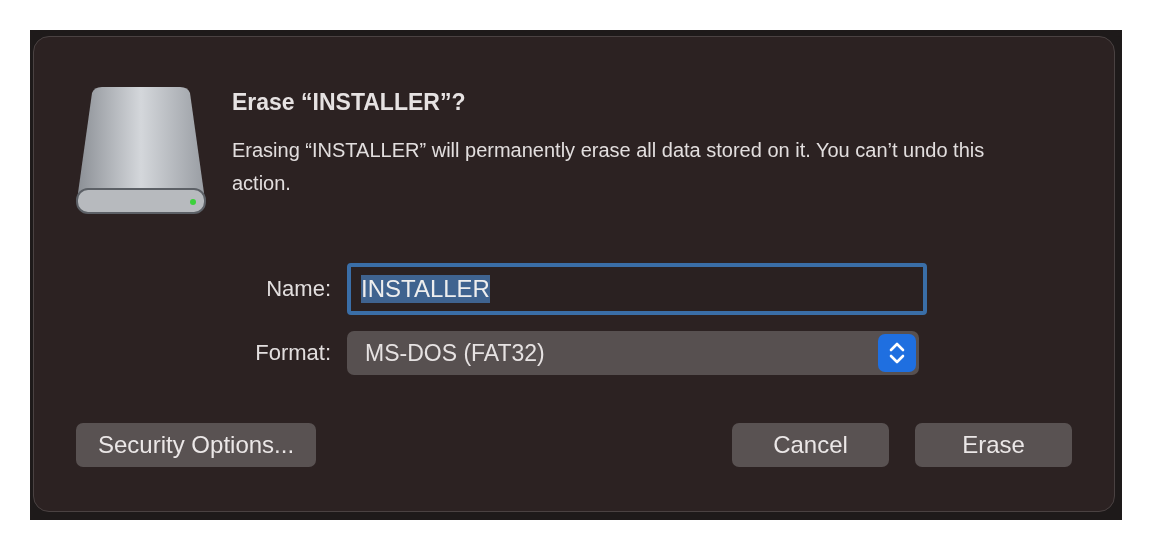 The image size is (1152, 550). I want to click on dialog-message: Erasing “INSTALLER” will permanently erase all data stored on it. You can’t undo this action., so click(609, 167).